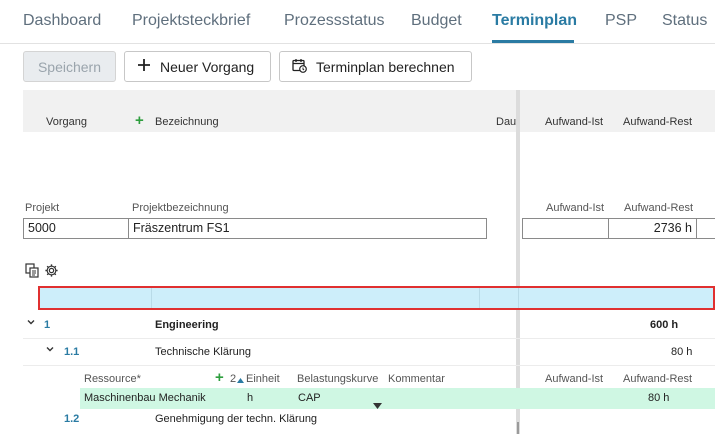 This screenshot has height=434, width=715. What do you see at coordinates (219, 377) in the screenshot?
I see `add-resource-icon: +` at bounding box center [219, 377].